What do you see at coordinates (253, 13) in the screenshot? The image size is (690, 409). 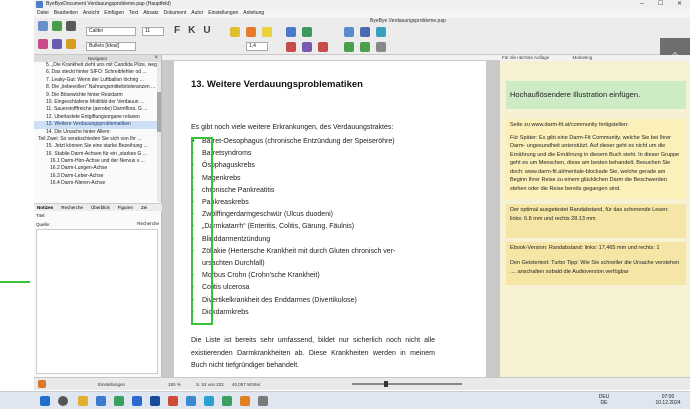 I see `menu-anleitung: Anleitung` at bounding box center [253, 13].